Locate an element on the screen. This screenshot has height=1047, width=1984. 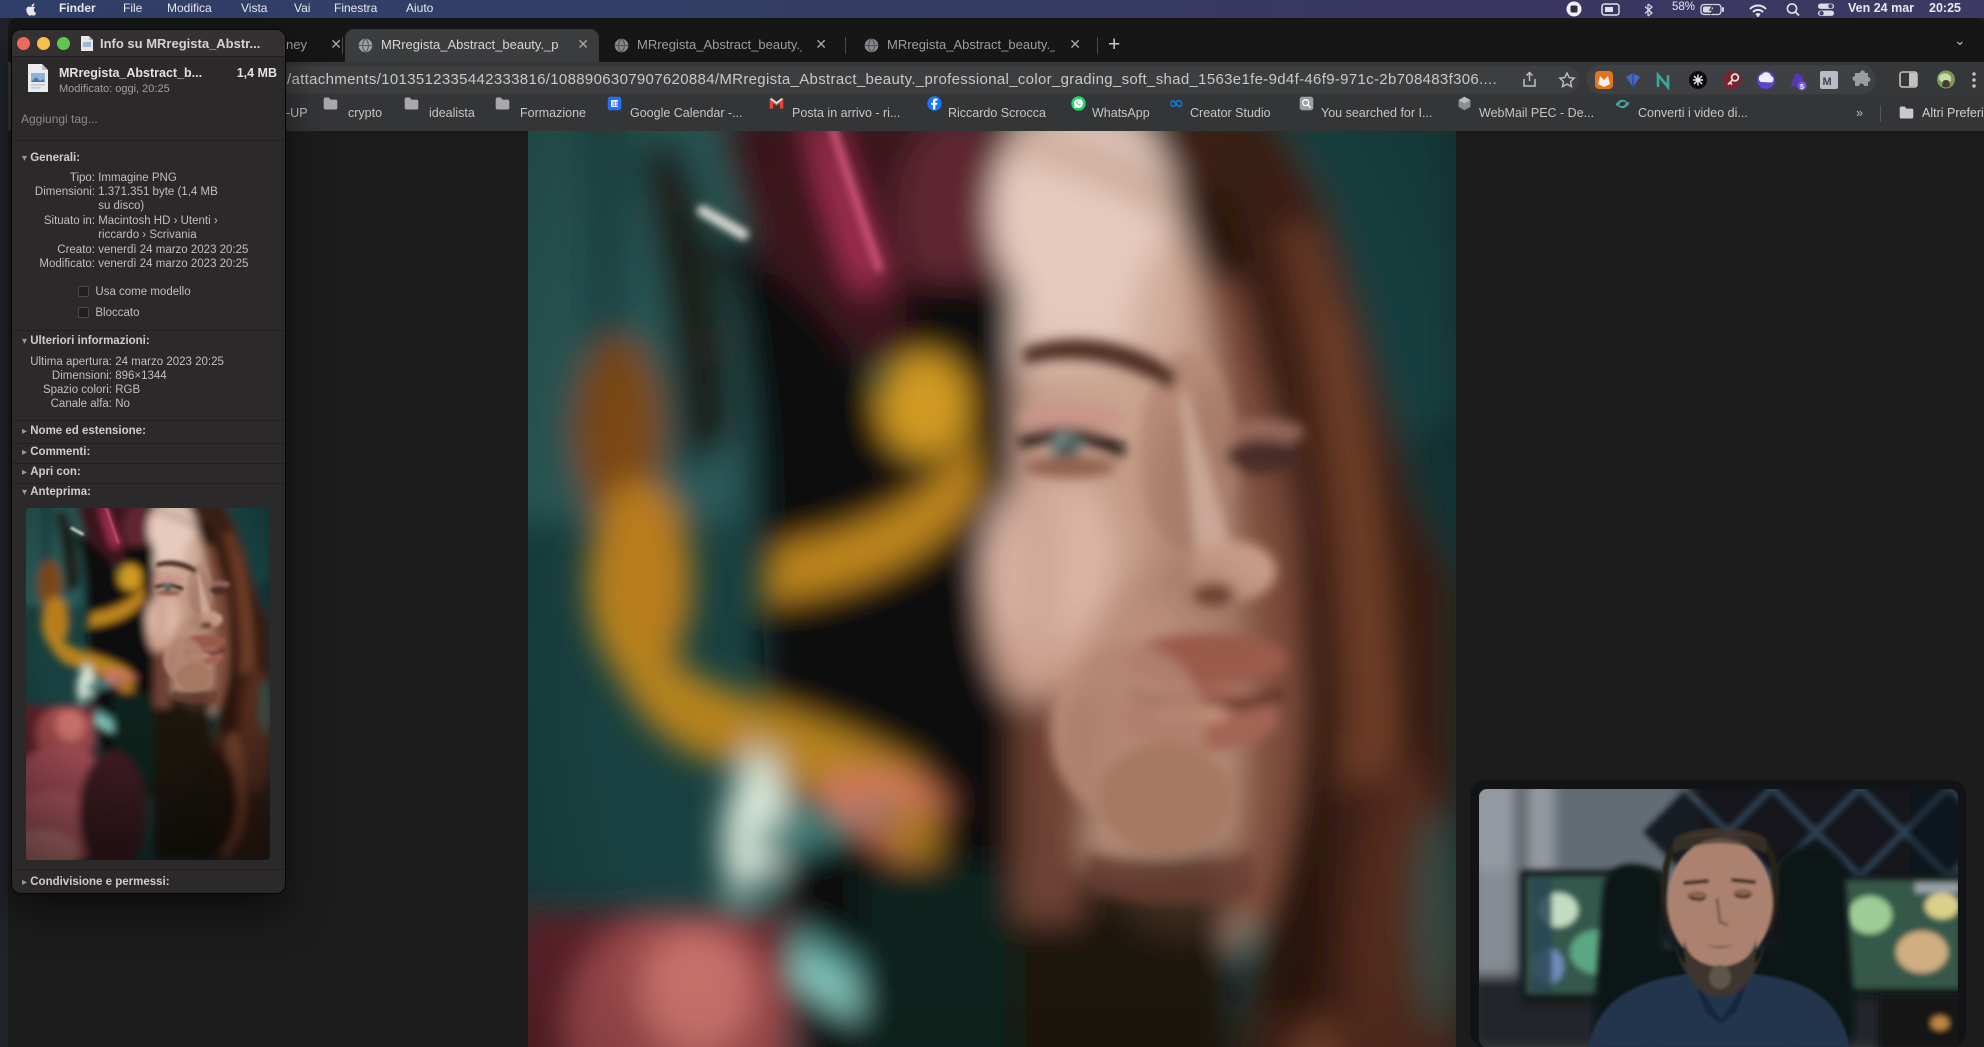
svg-text: 5 is located at coordinates (1802, 87).